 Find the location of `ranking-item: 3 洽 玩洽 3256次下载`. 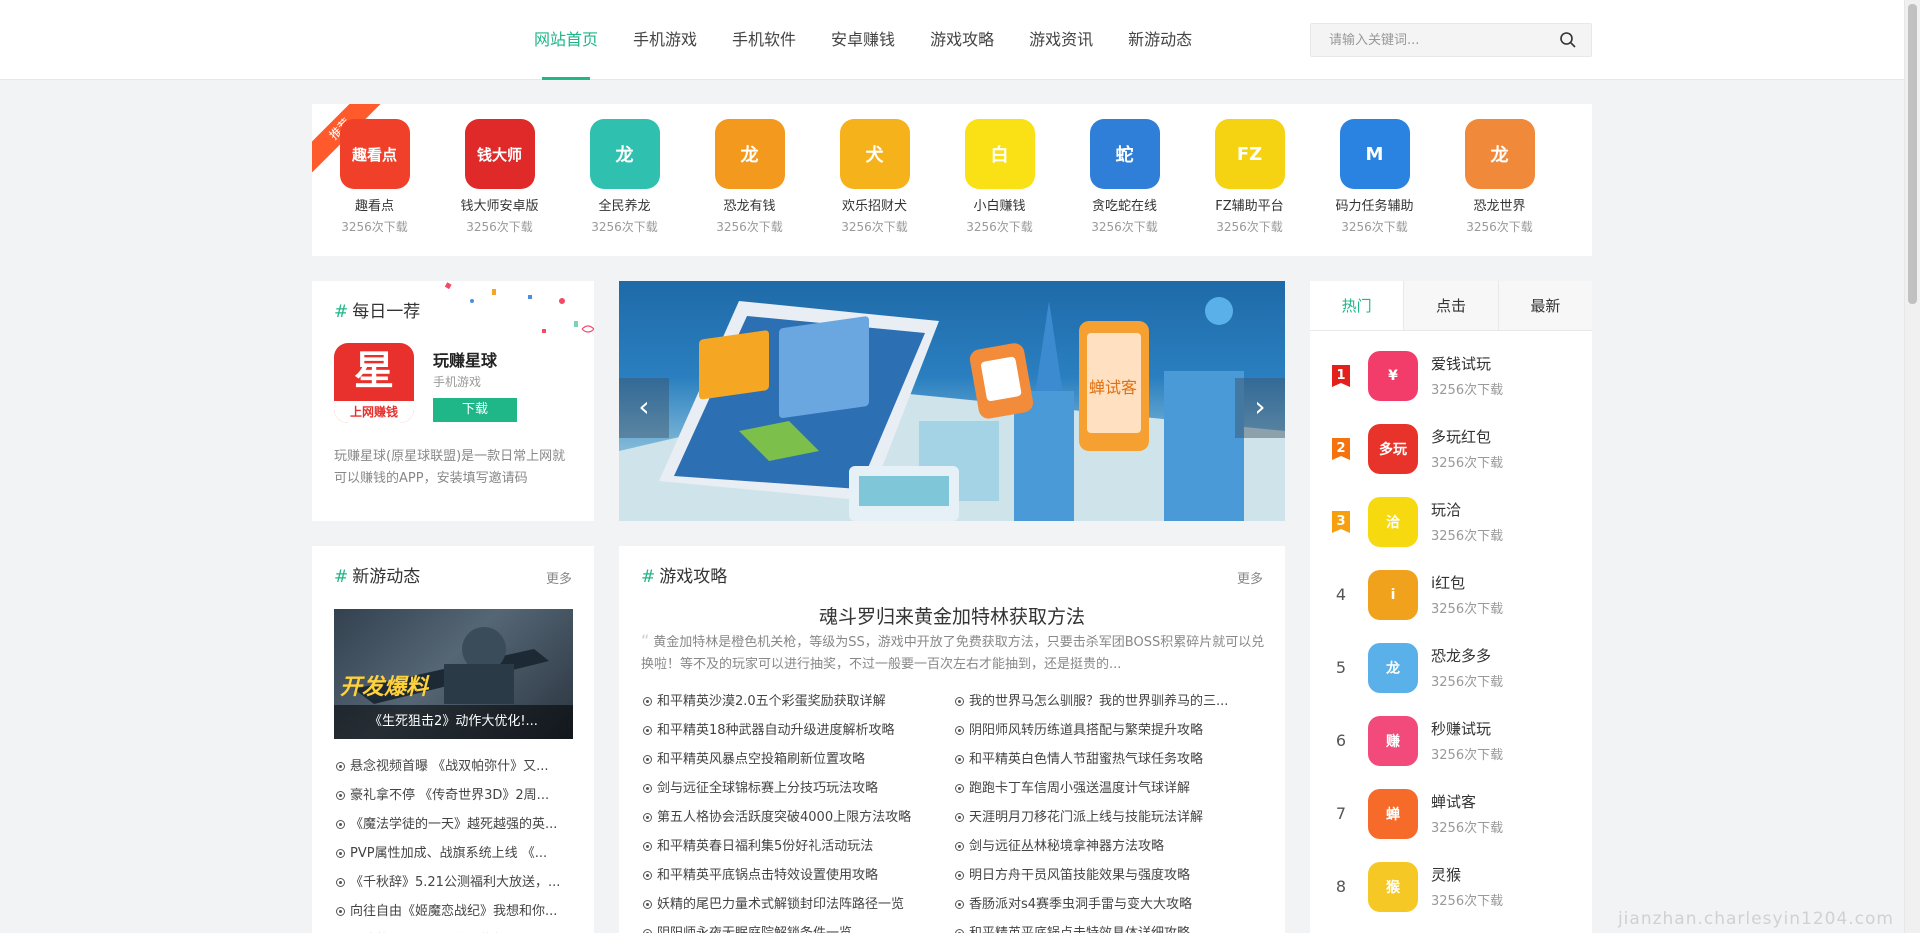

ranking-item: 3 洽 玩洽 3256次下载 is located at coordinates (1451, 533).